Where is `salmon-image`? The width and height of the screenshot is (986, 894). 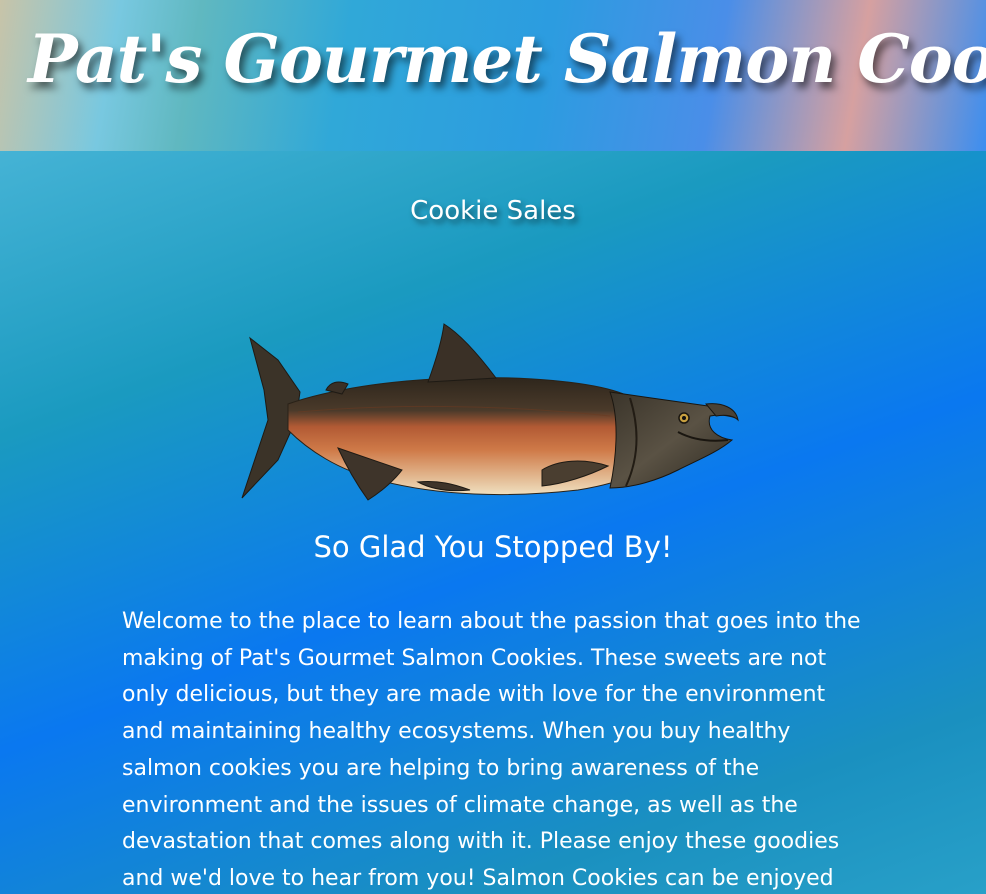
salmon-image is located at coordinates (490, 412).